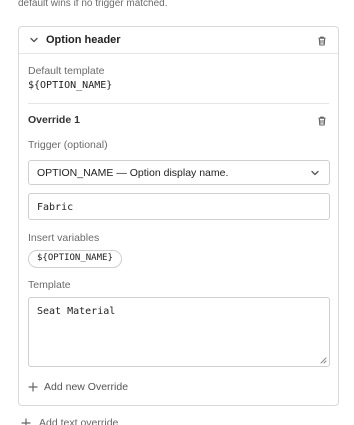  I want to click on add-text-override-label: Add text override, so click(79, 421).